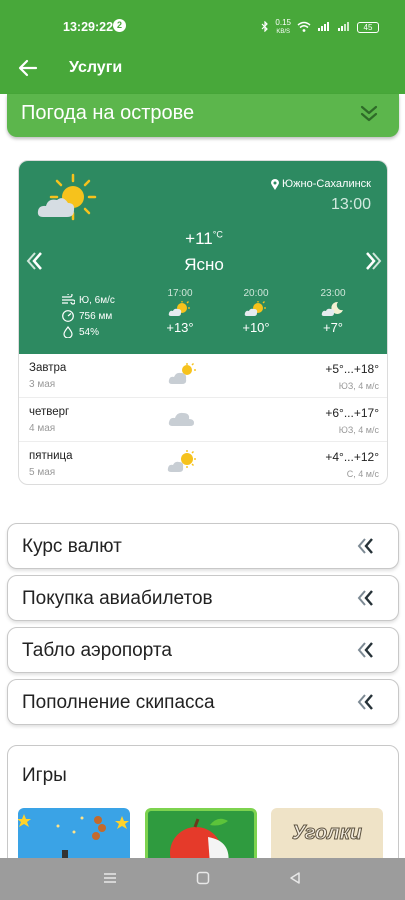 This screenshot has width=405, height=900. I want to click on forecast-row: пятница 5 мая +4°...+12° С, 4 м/с, so click(203, 463).